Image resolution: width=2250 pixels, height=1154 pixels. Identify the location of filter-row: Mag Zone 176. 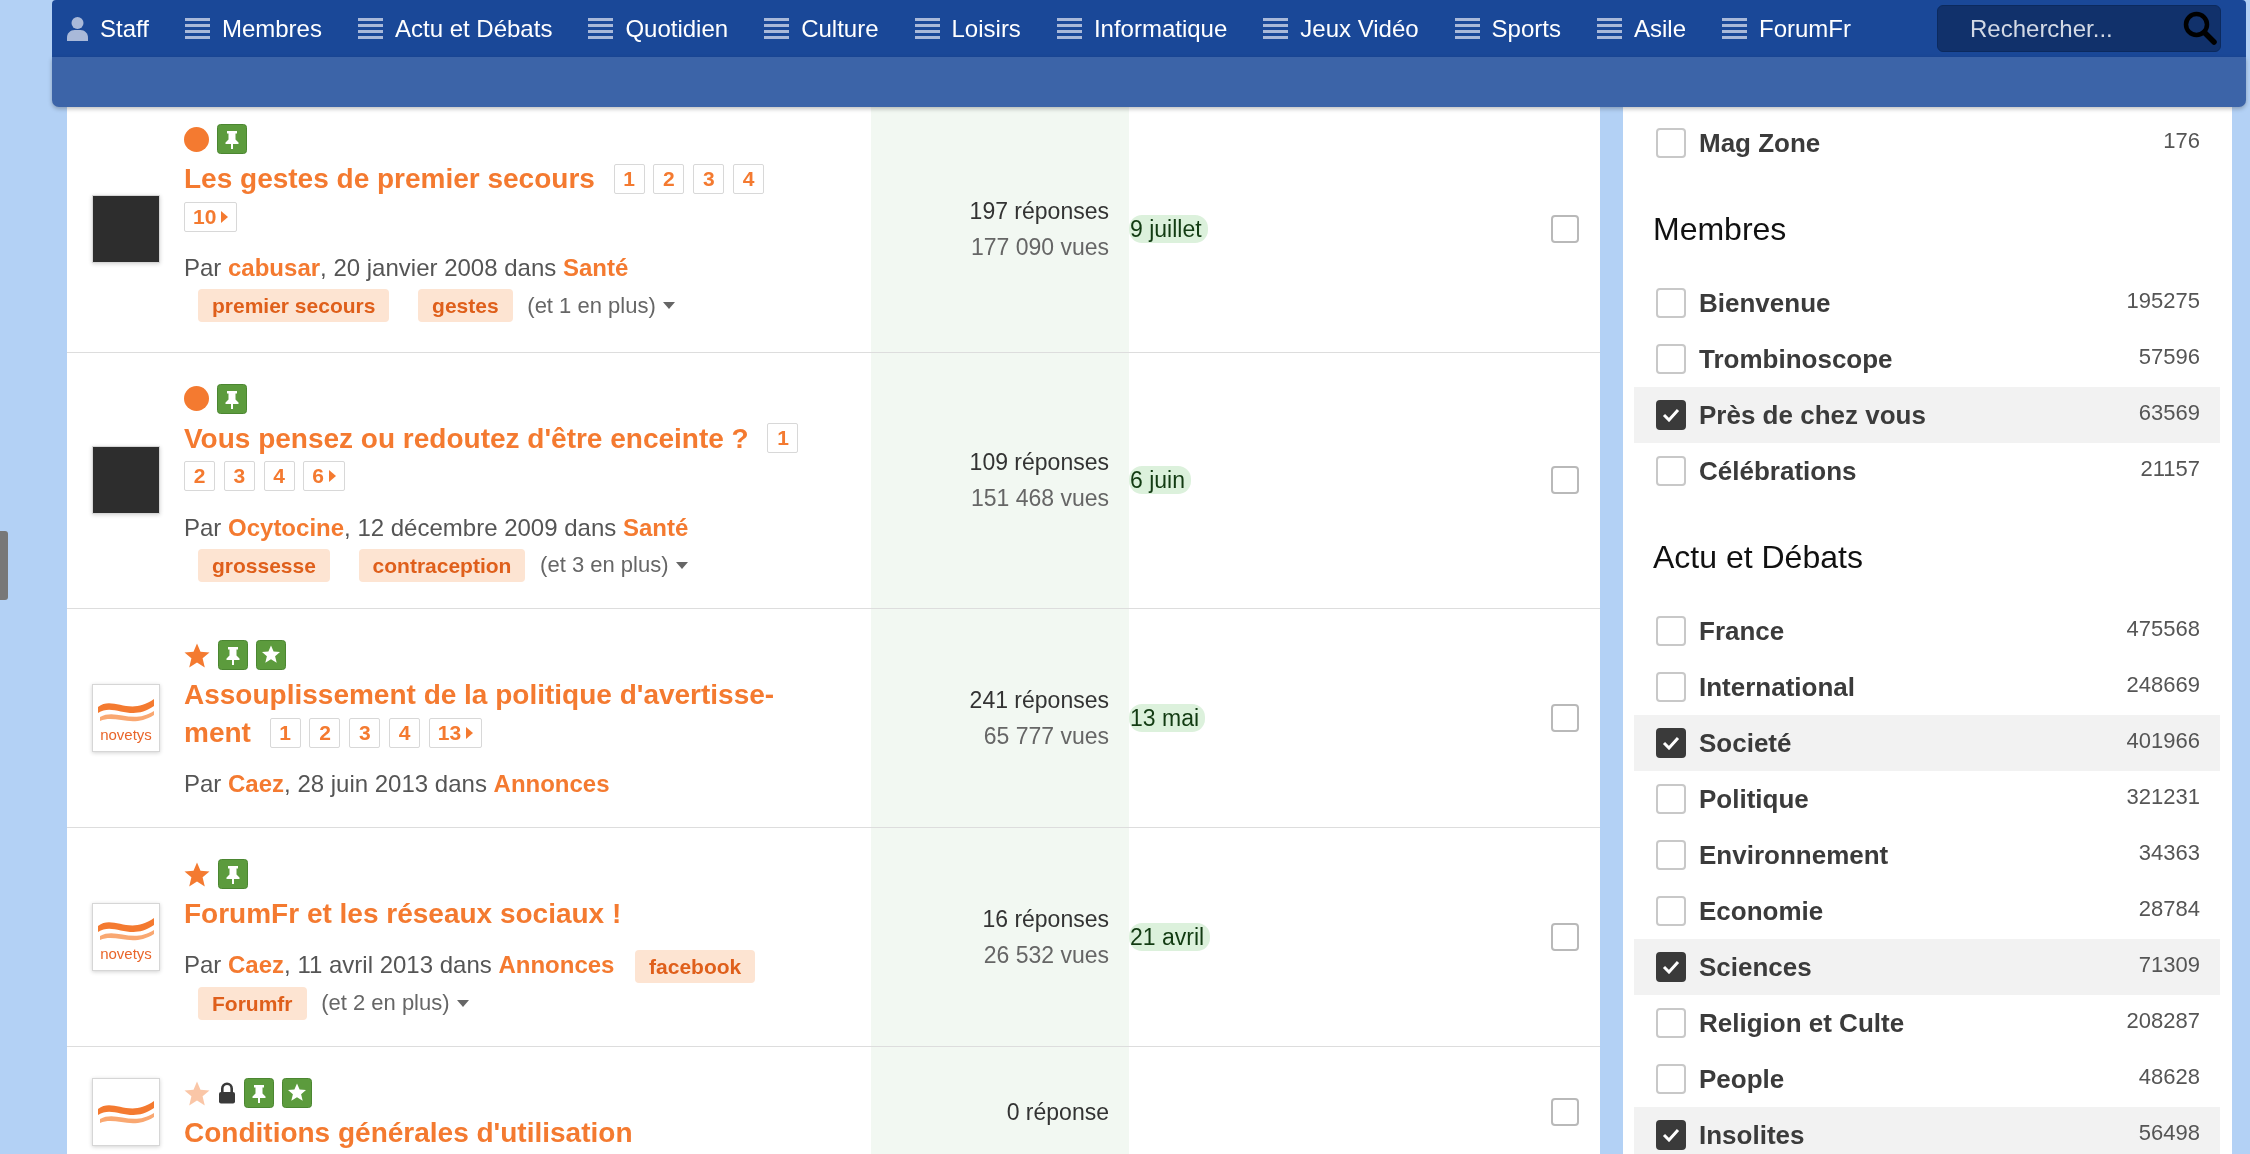
(1927, 143).